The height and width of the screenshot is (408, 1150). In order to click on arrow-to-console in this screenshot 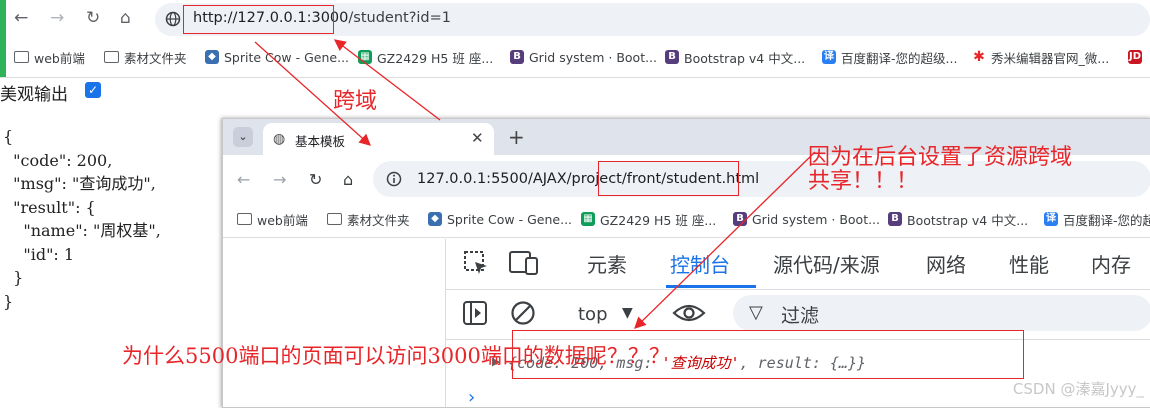, I will do `click(725, 240)`.